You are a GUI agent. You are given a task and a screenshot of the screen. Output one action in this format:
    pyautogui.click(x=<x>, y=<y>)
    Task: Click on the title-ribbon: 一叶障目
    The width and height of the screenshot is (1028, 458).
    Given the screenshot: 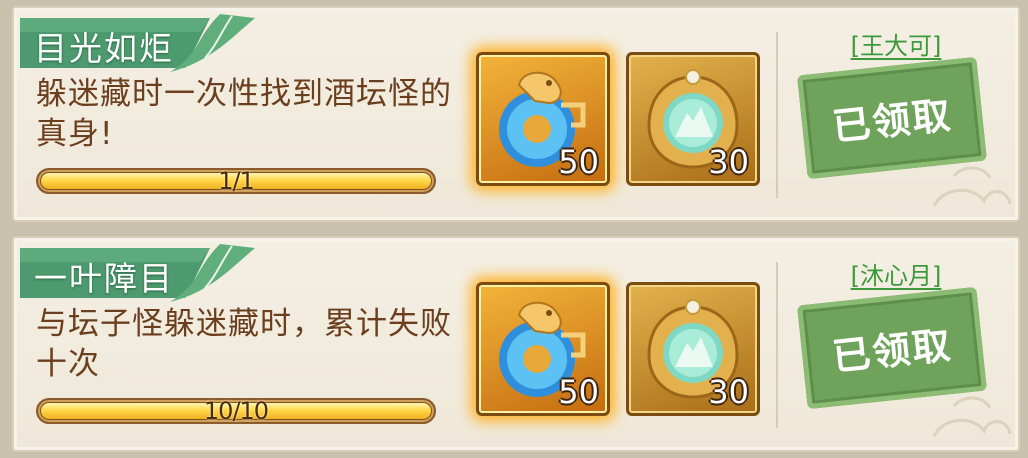 What is the action you would take?
    pyautogui.click(x=137, y=273)
    